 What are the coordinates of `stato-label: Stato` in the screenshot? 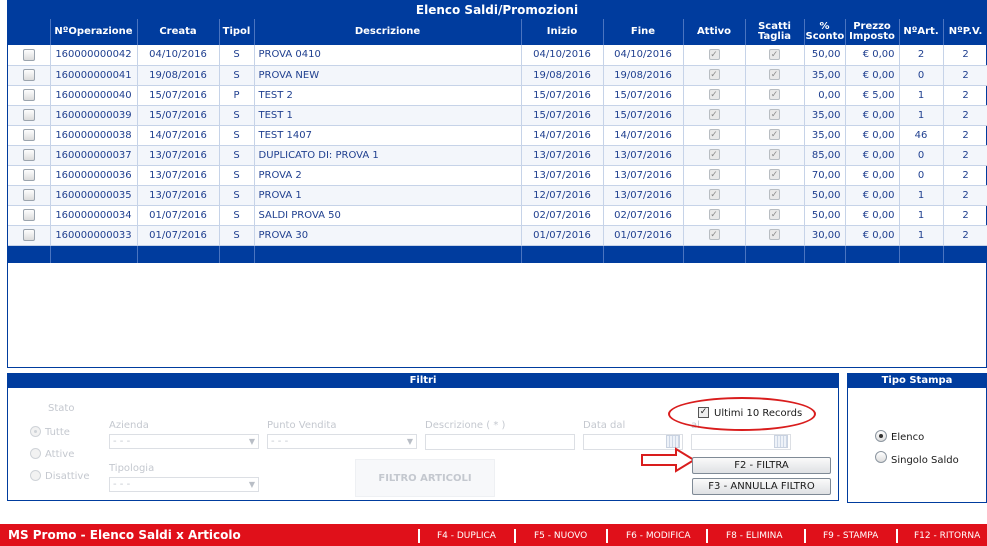 It's located at (61, 408).